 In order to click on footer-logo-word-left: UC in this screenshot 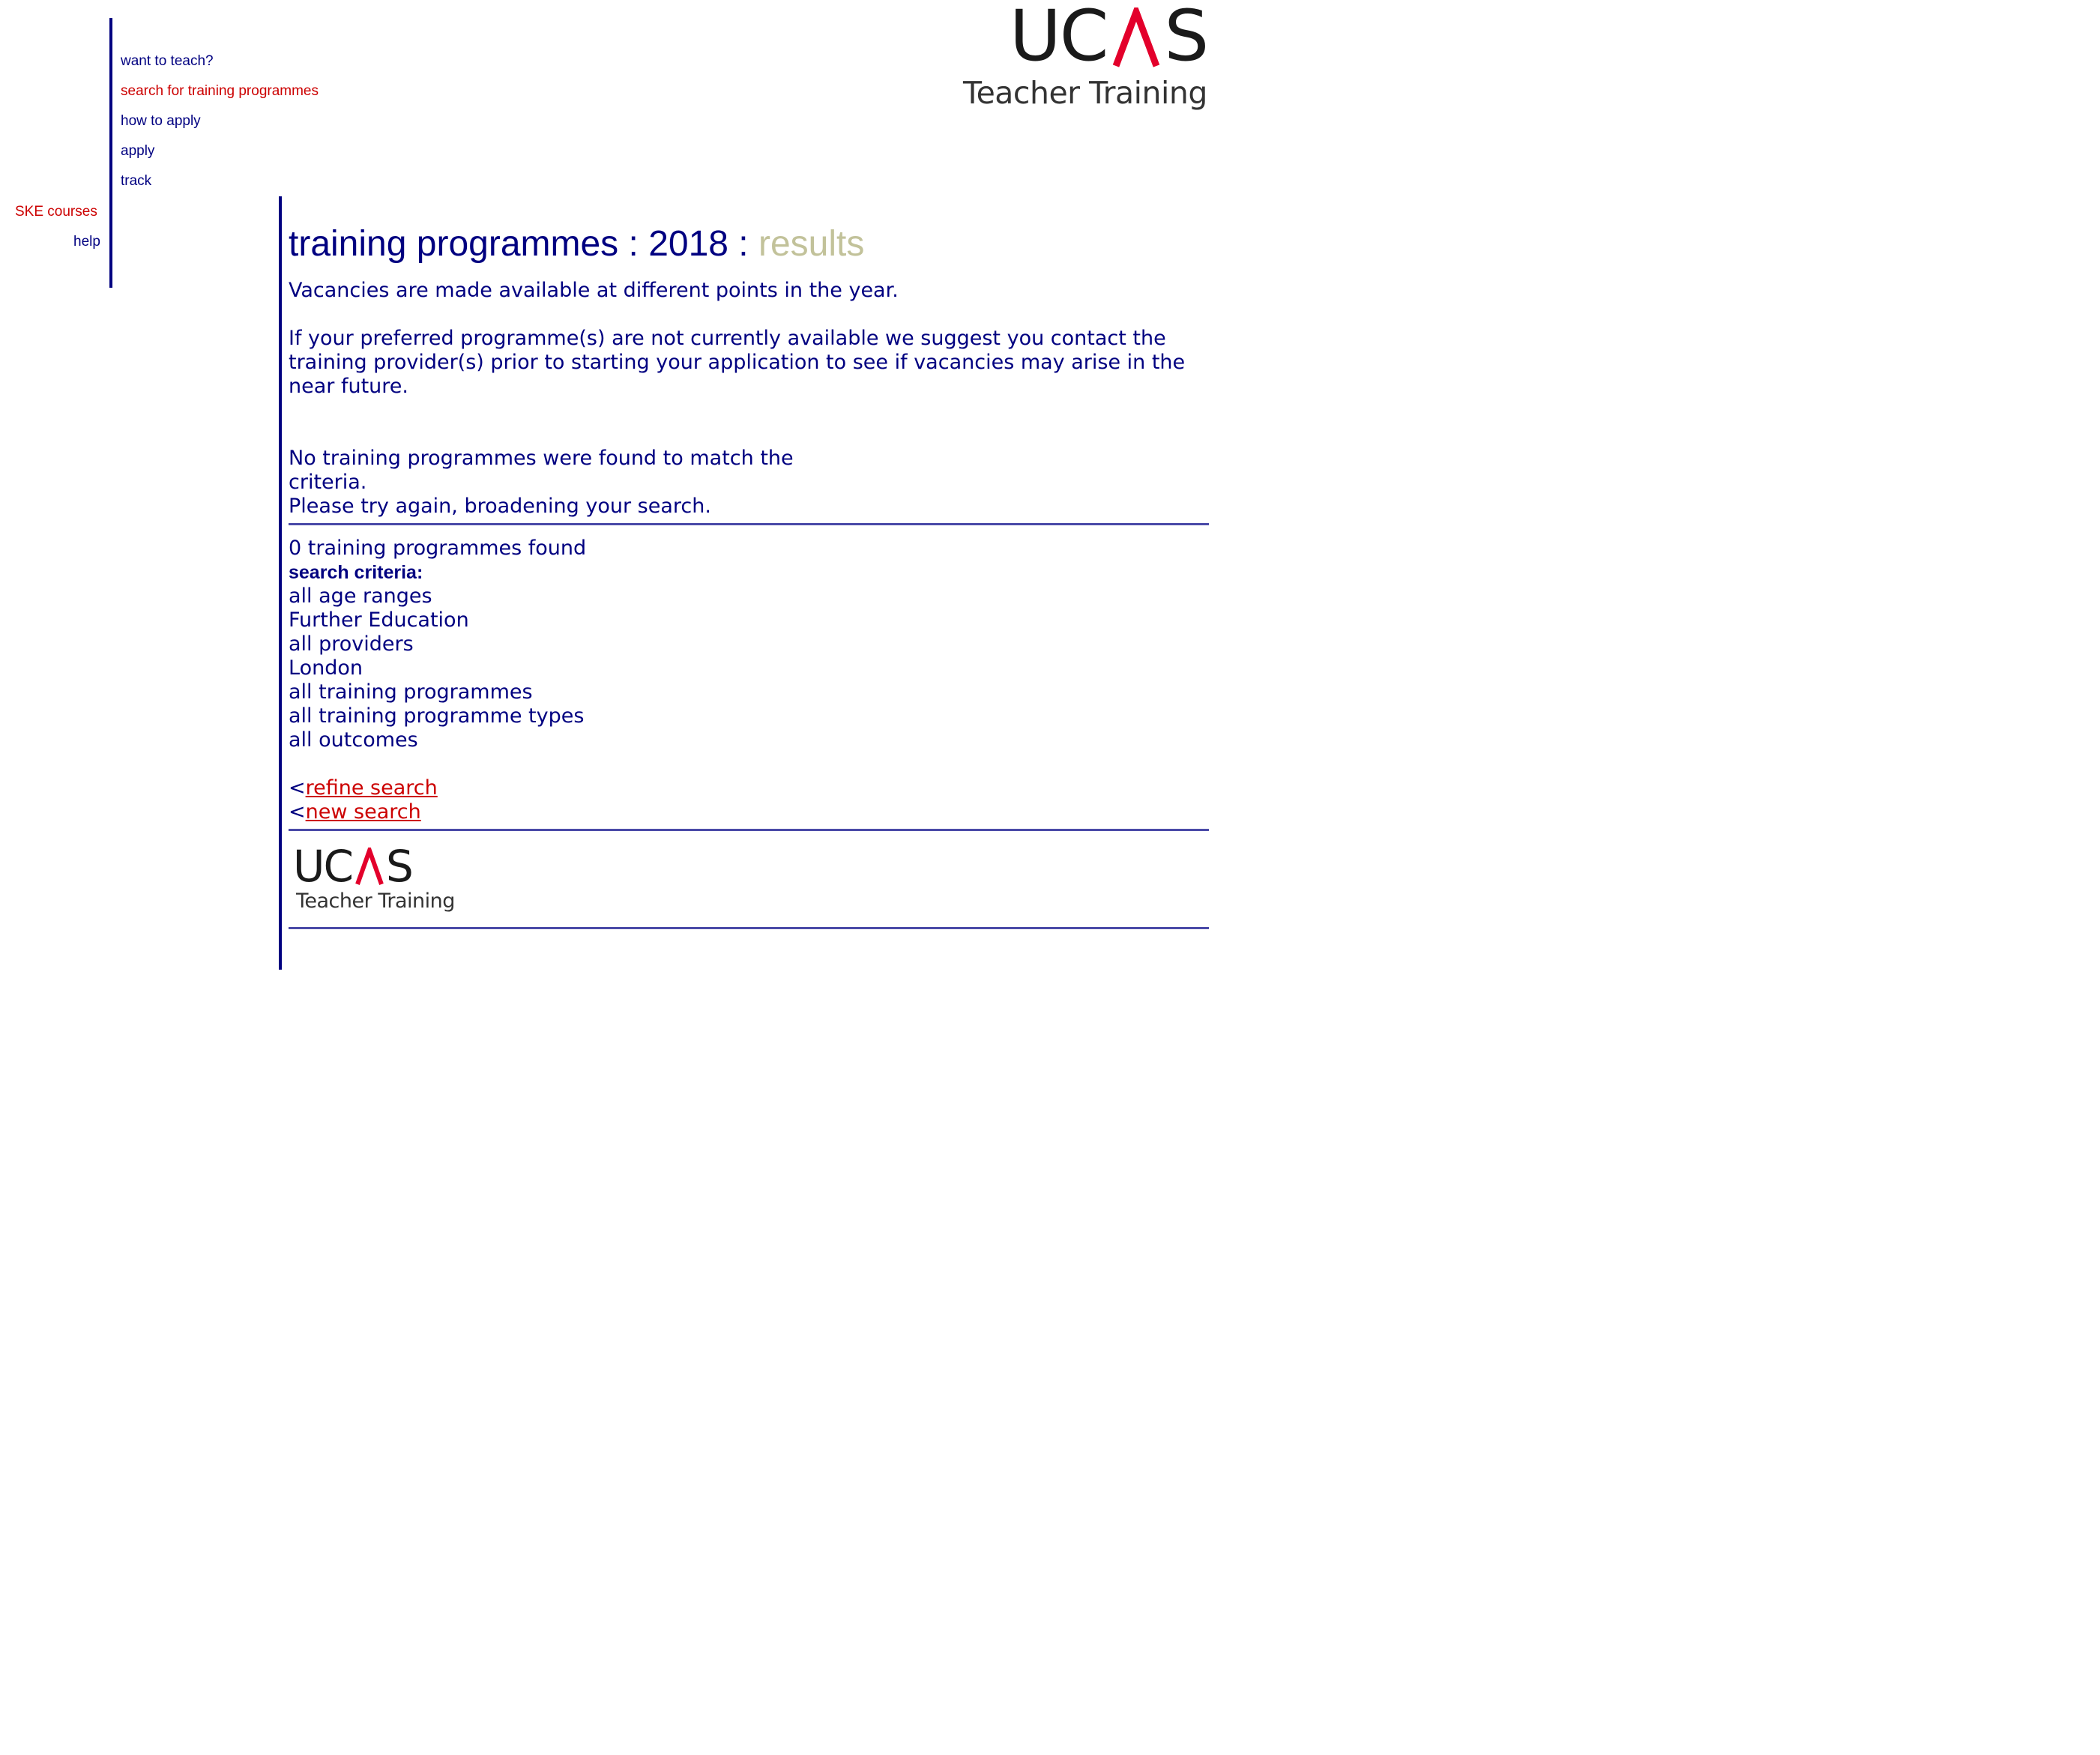, I will do `click(323, 867)`.